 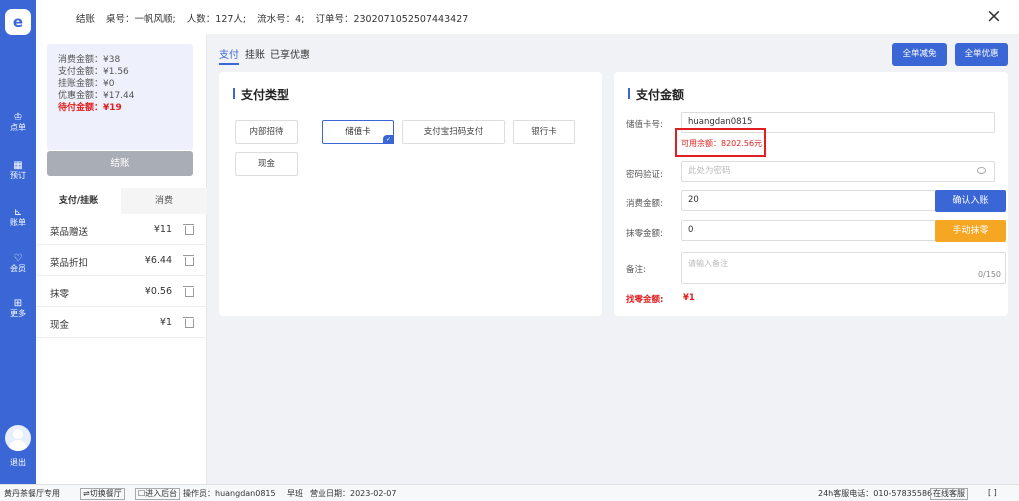 What do you see at coordinates (158, 291) in the screenshot?
I see `payment-amount: ¥0.56` at bounding box center [158, 291].